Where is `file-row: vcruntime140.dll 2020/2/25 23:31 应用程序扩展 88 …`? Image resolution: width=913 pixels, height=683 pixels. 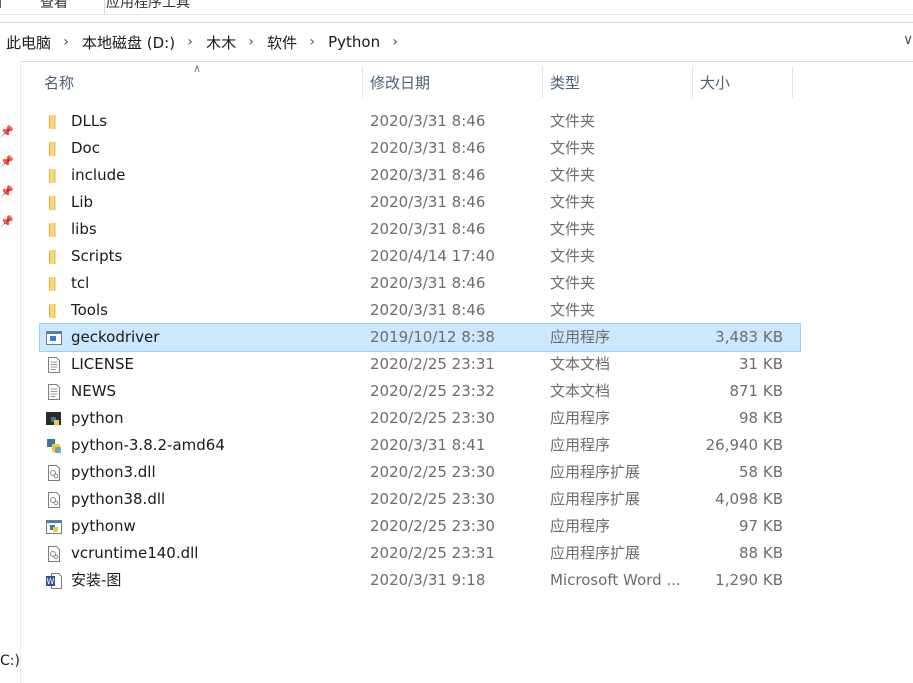 file-row: vcruntime140.dll 2020/2/25 23:31 应用程序扩展 88 … is located at coordinates (420, 553).